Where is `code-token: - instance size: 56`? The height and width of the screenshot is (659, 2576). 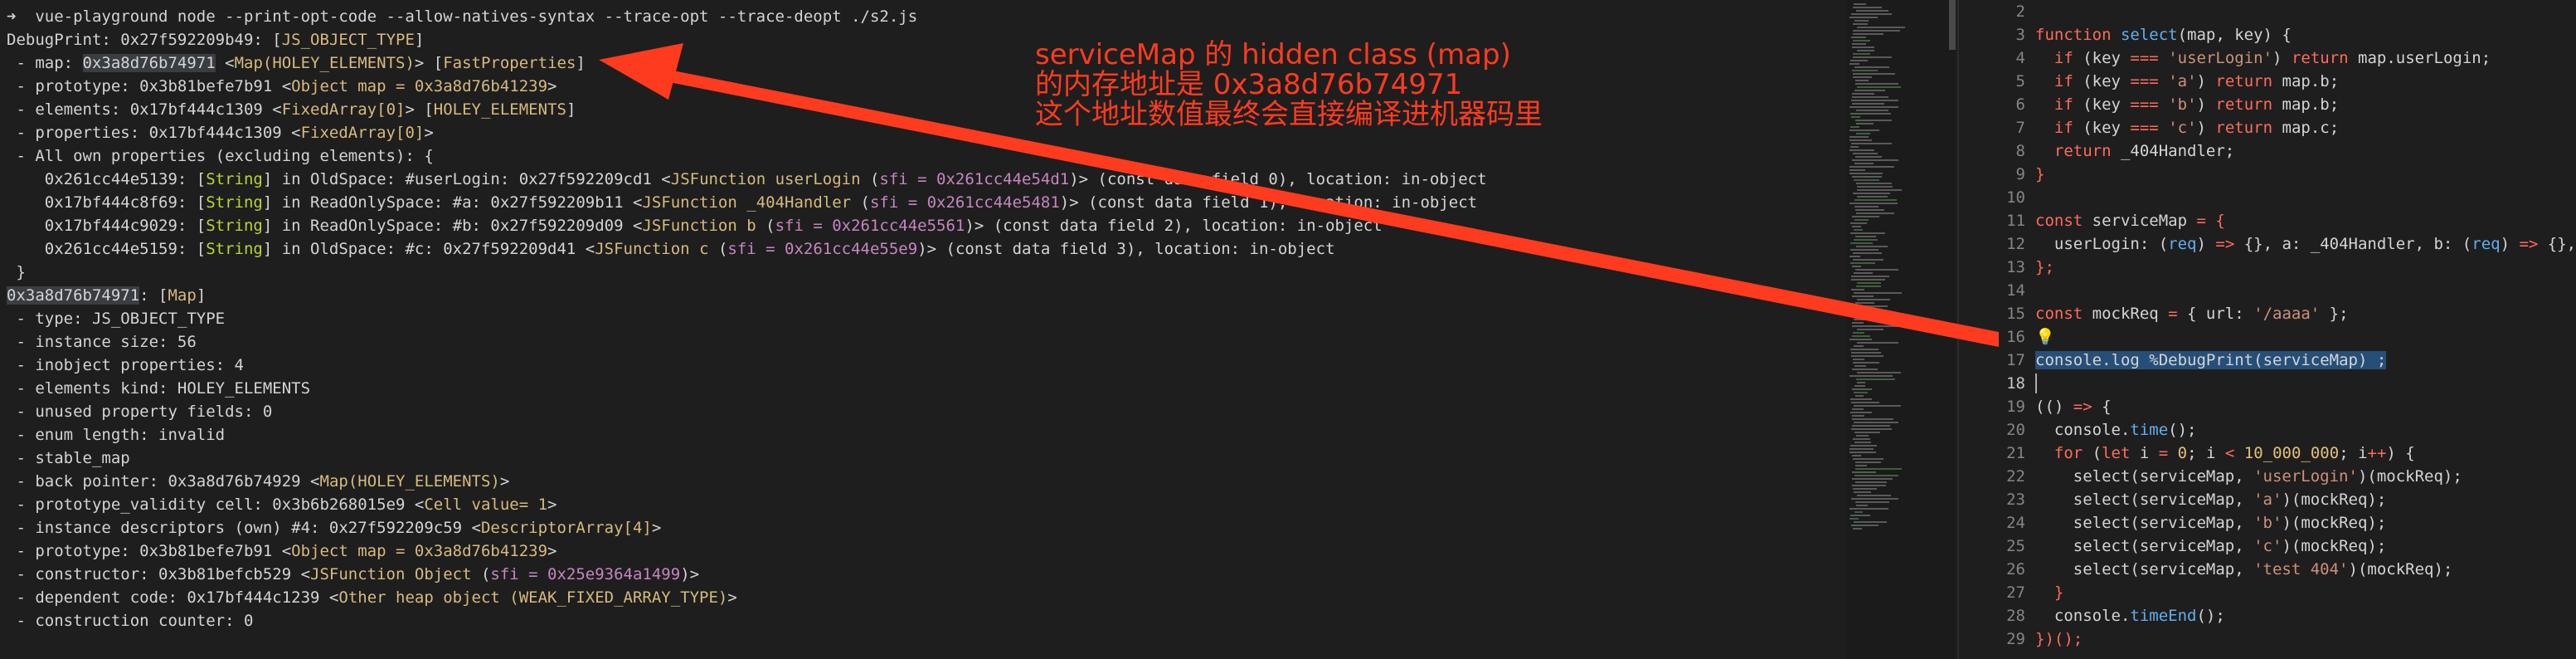 code-token: - instance size: 56 is located at coordinates (102, 342).